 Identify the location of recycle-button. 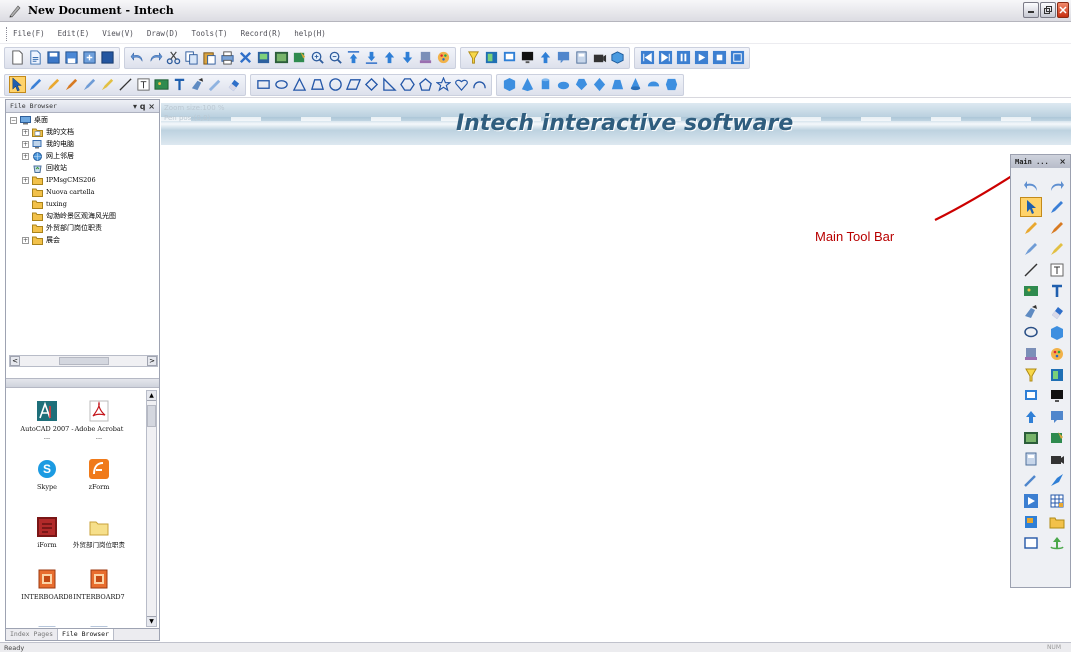
(1057, 543).